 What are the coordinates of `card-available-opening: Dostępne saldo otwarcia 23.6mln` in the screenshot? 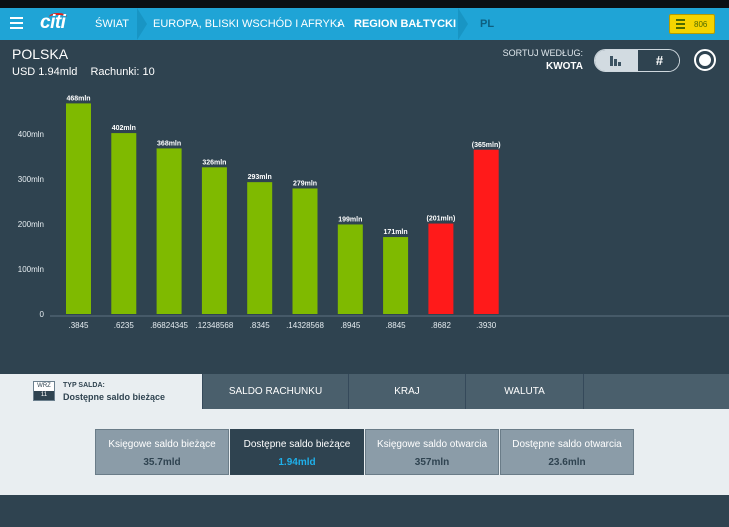 It's located at (567, 452).